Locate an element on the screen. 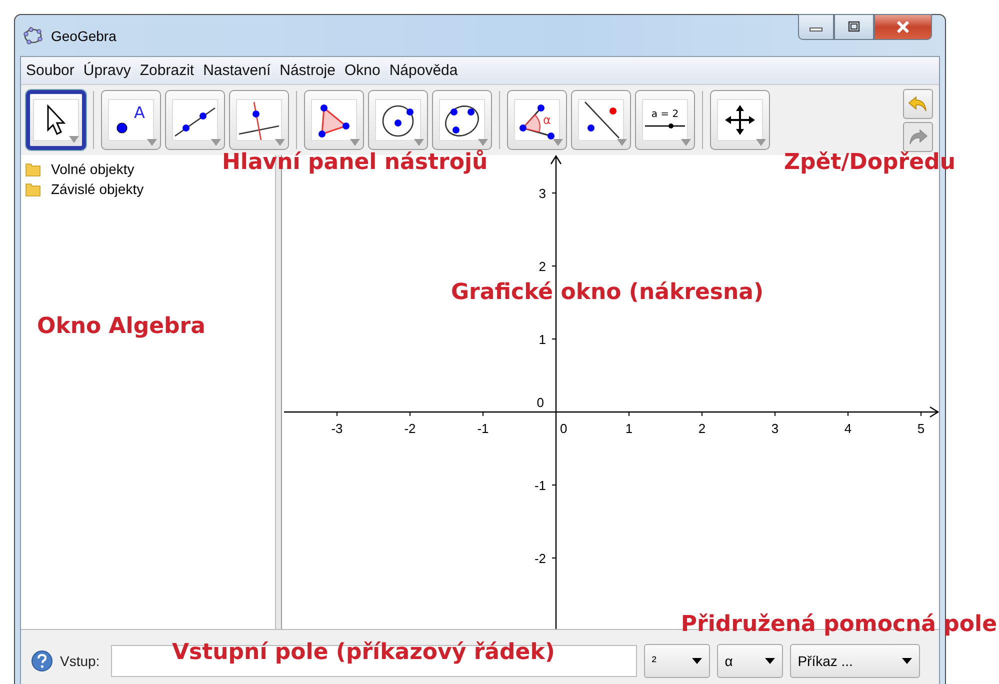 The width and height of the screenshot is (999, 684). folder-label: Volné objekty is located at coordinates (92, 169).